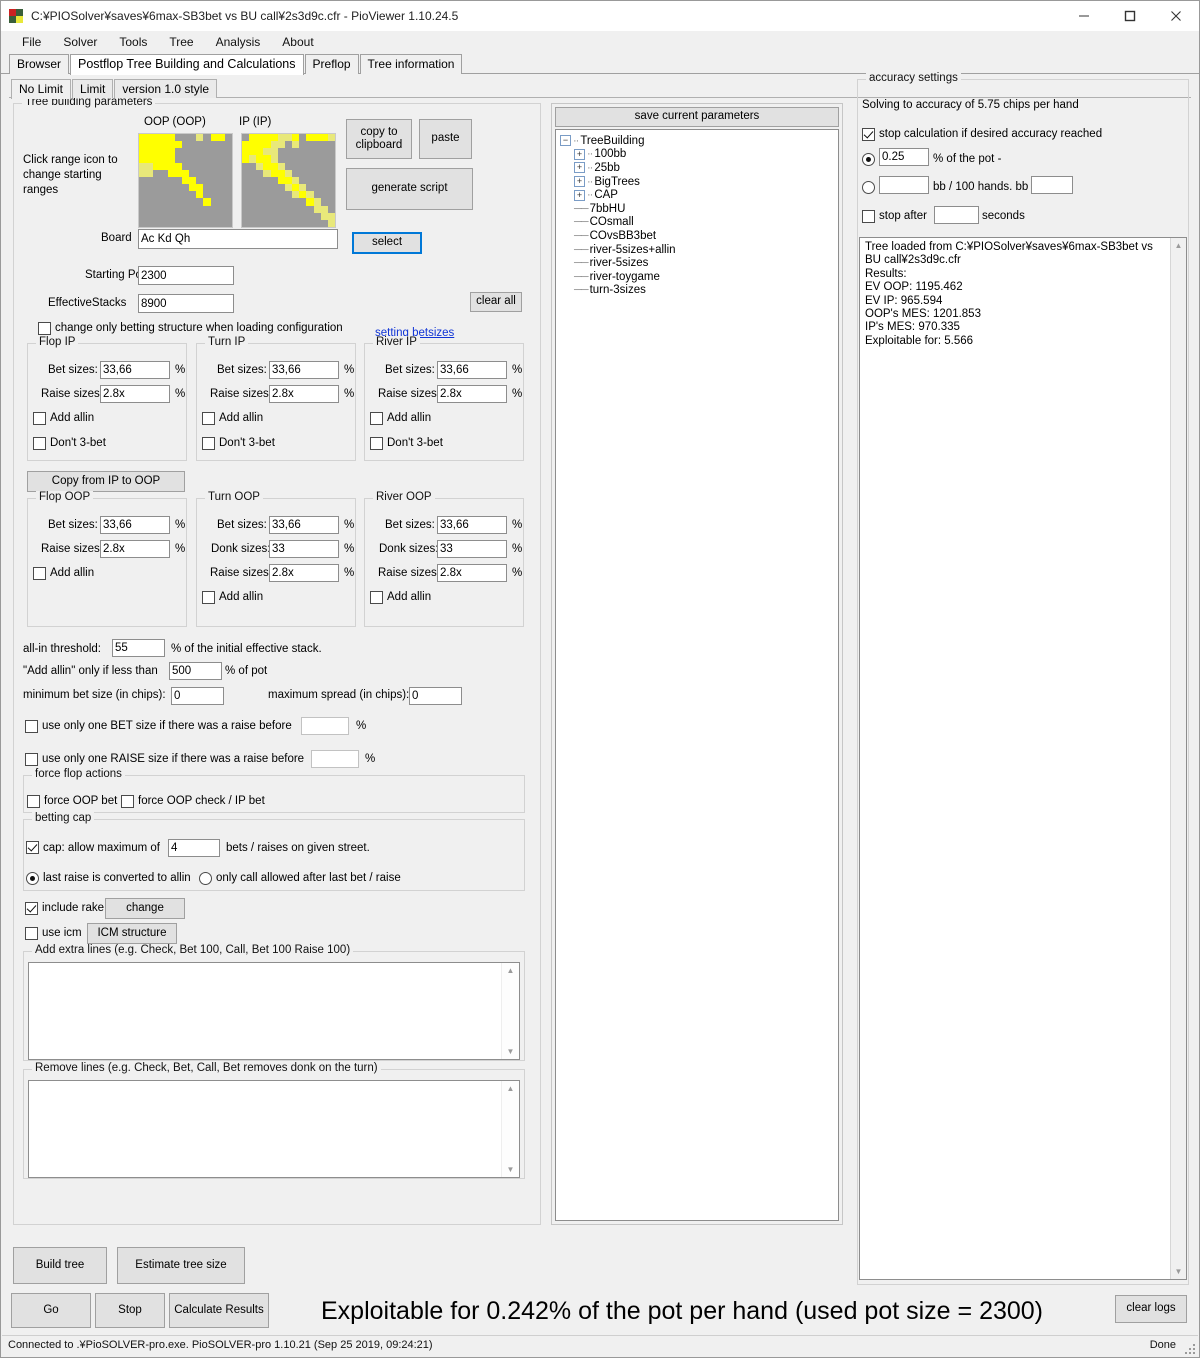  I want to click on icm-structure-button: ICM structure, so click(132, 933).